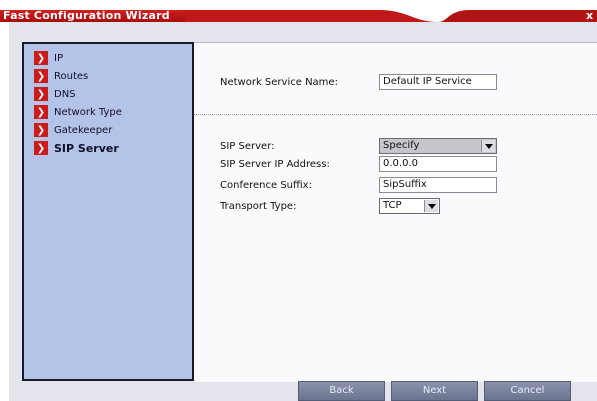  What do you see at coordinates (424, 16) in the screenshot?
I see `title-bar-curve` at bounding box center [424, 16].